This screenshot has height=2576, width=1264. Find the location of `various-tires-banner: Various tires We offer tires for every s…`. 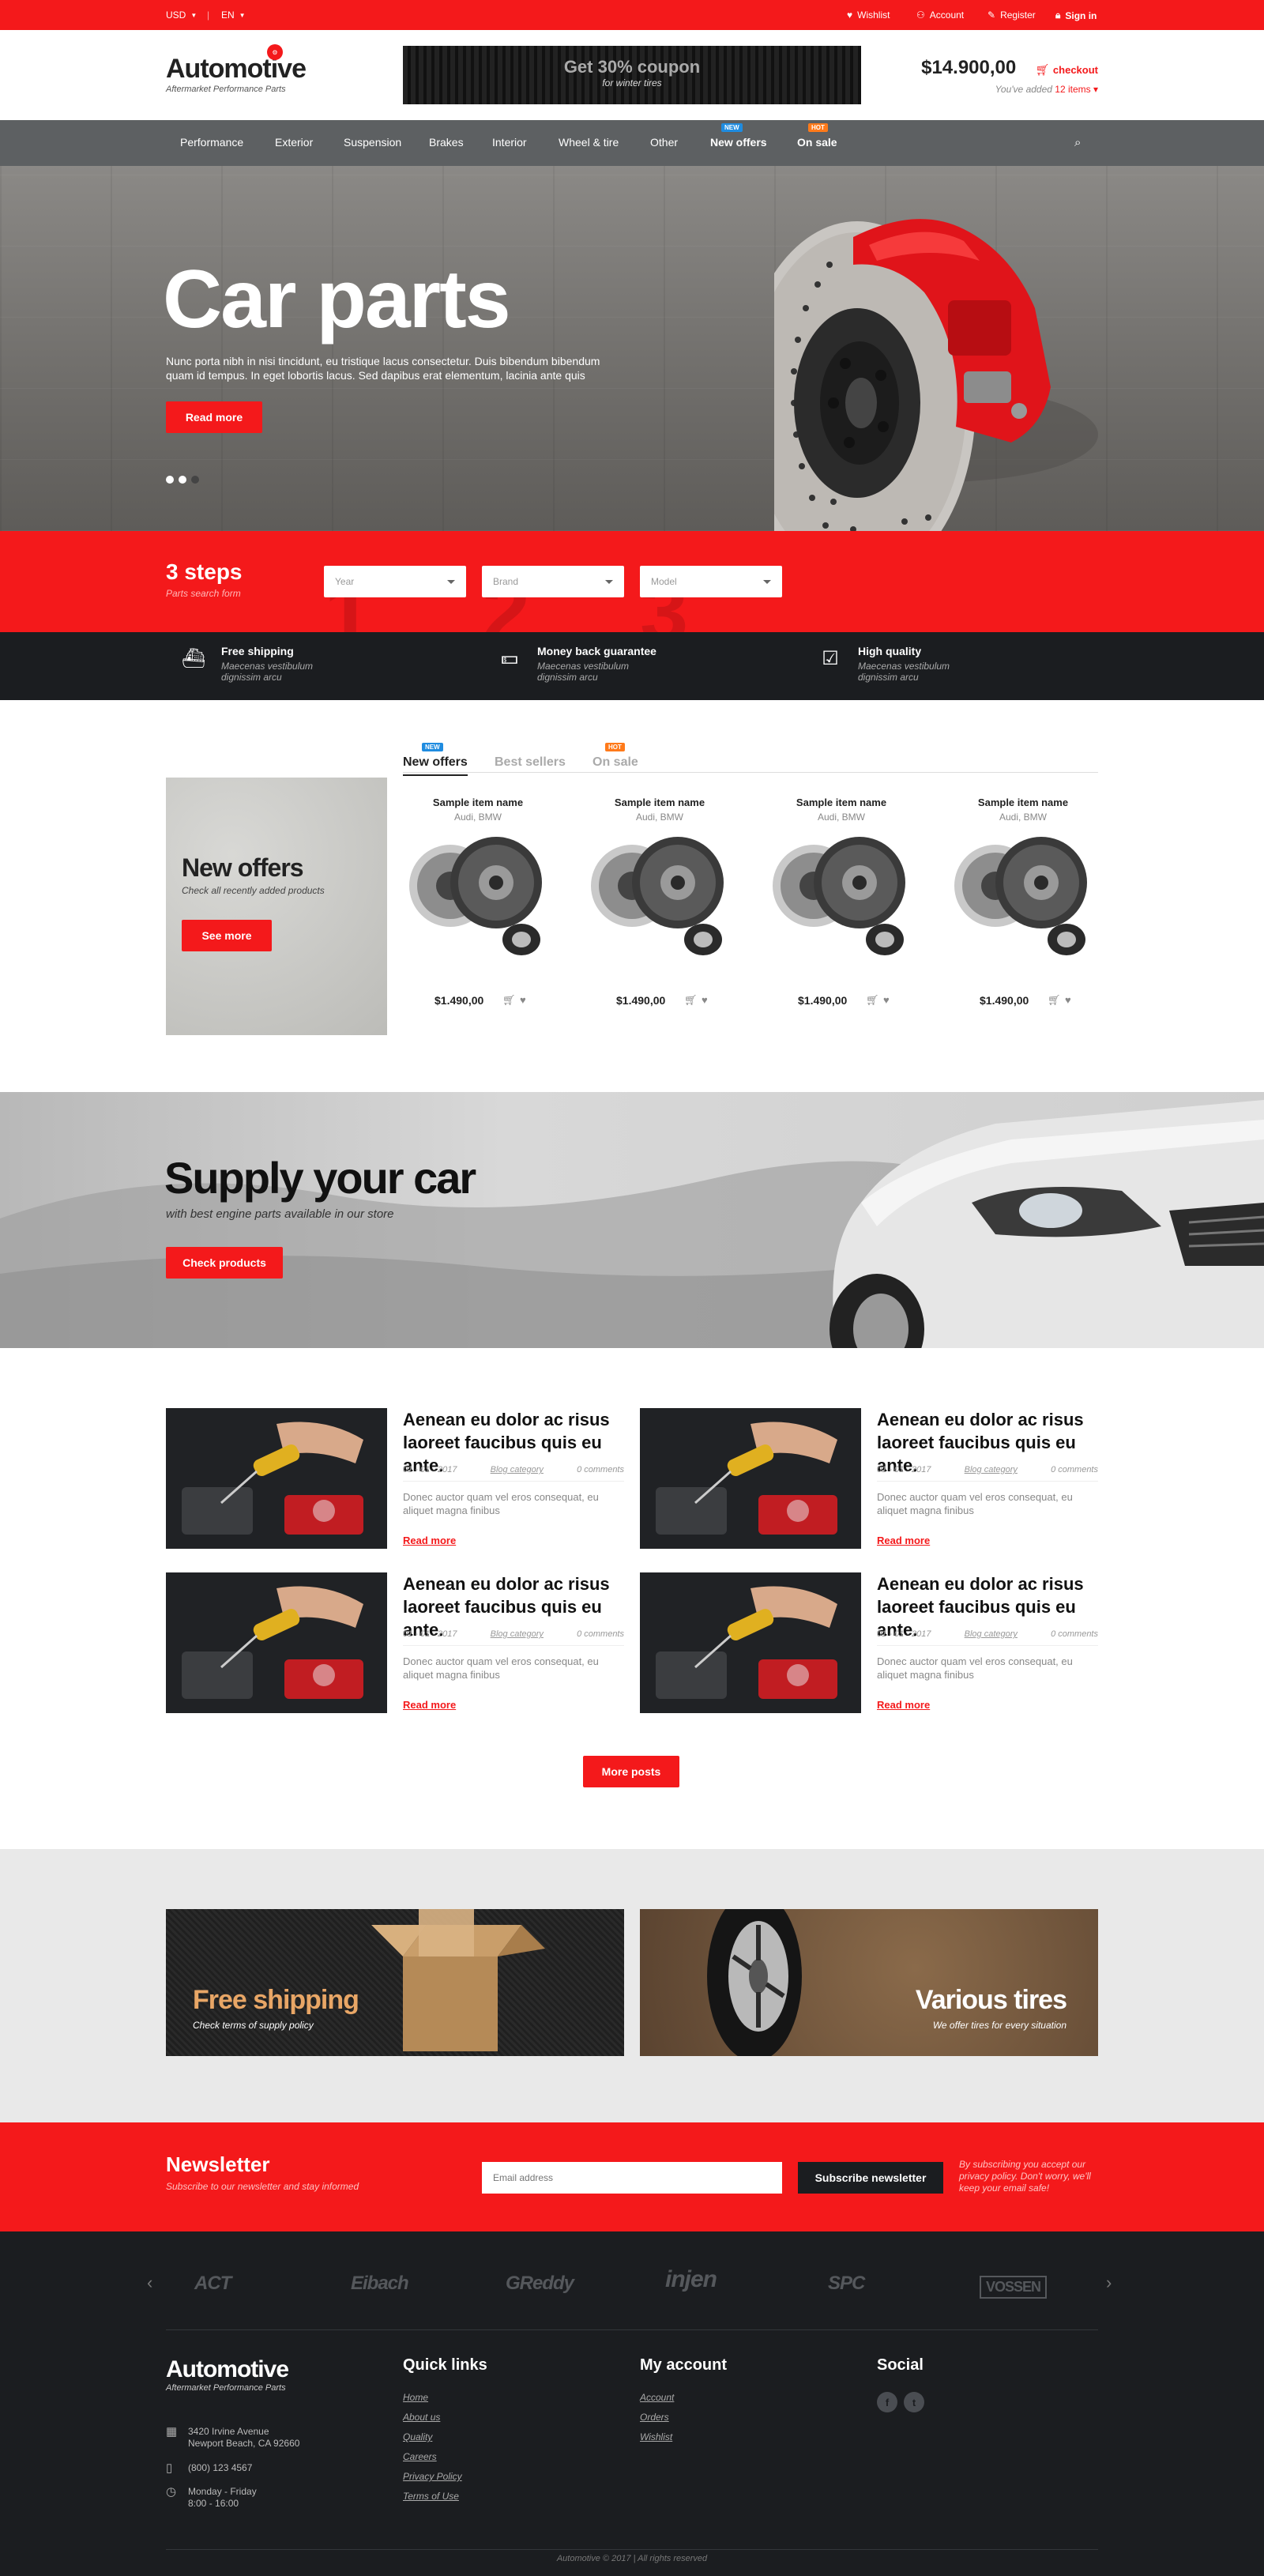

various-tires-banner: Various tires We offer tires for every s… is located at coordinates (869, 1982).